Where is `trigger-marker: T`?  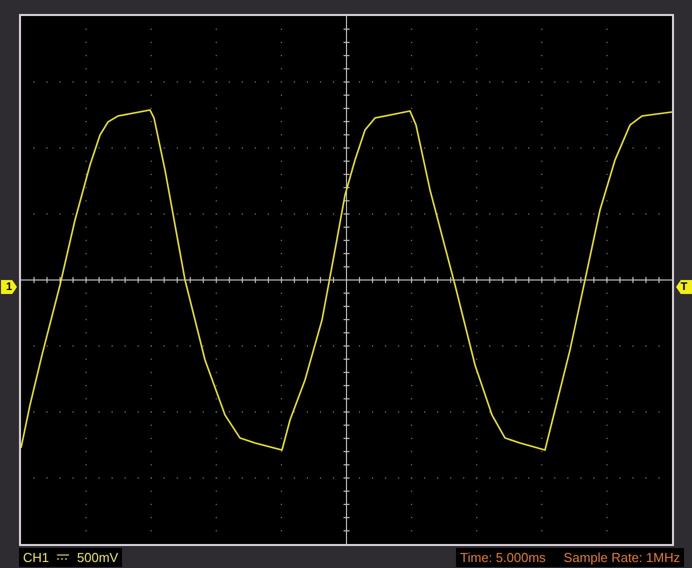
trigger-marker: T is located at coordinates (684, 287).